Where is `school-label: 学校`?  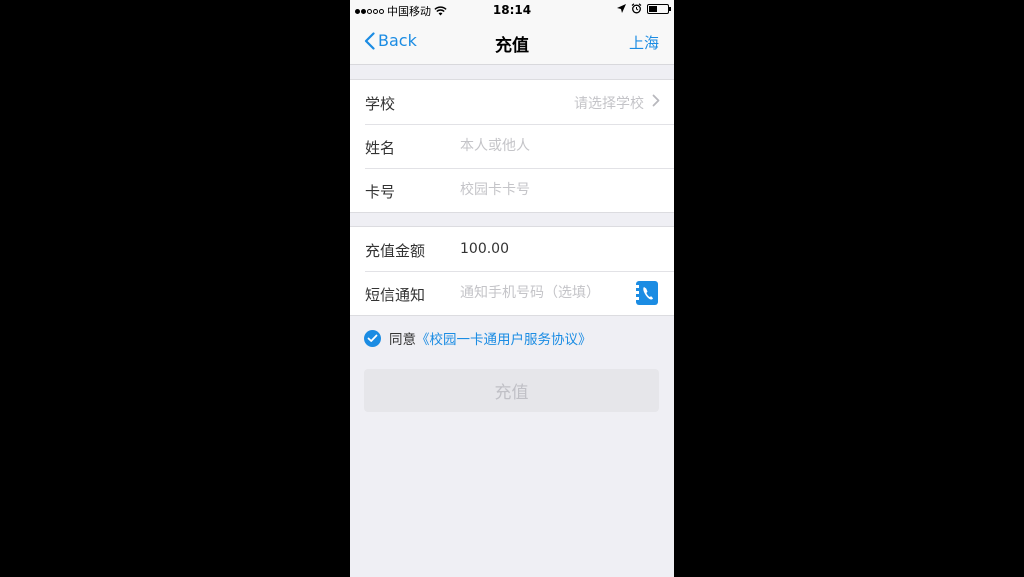
school-label: 学校 is located at coordinates (380, 104).